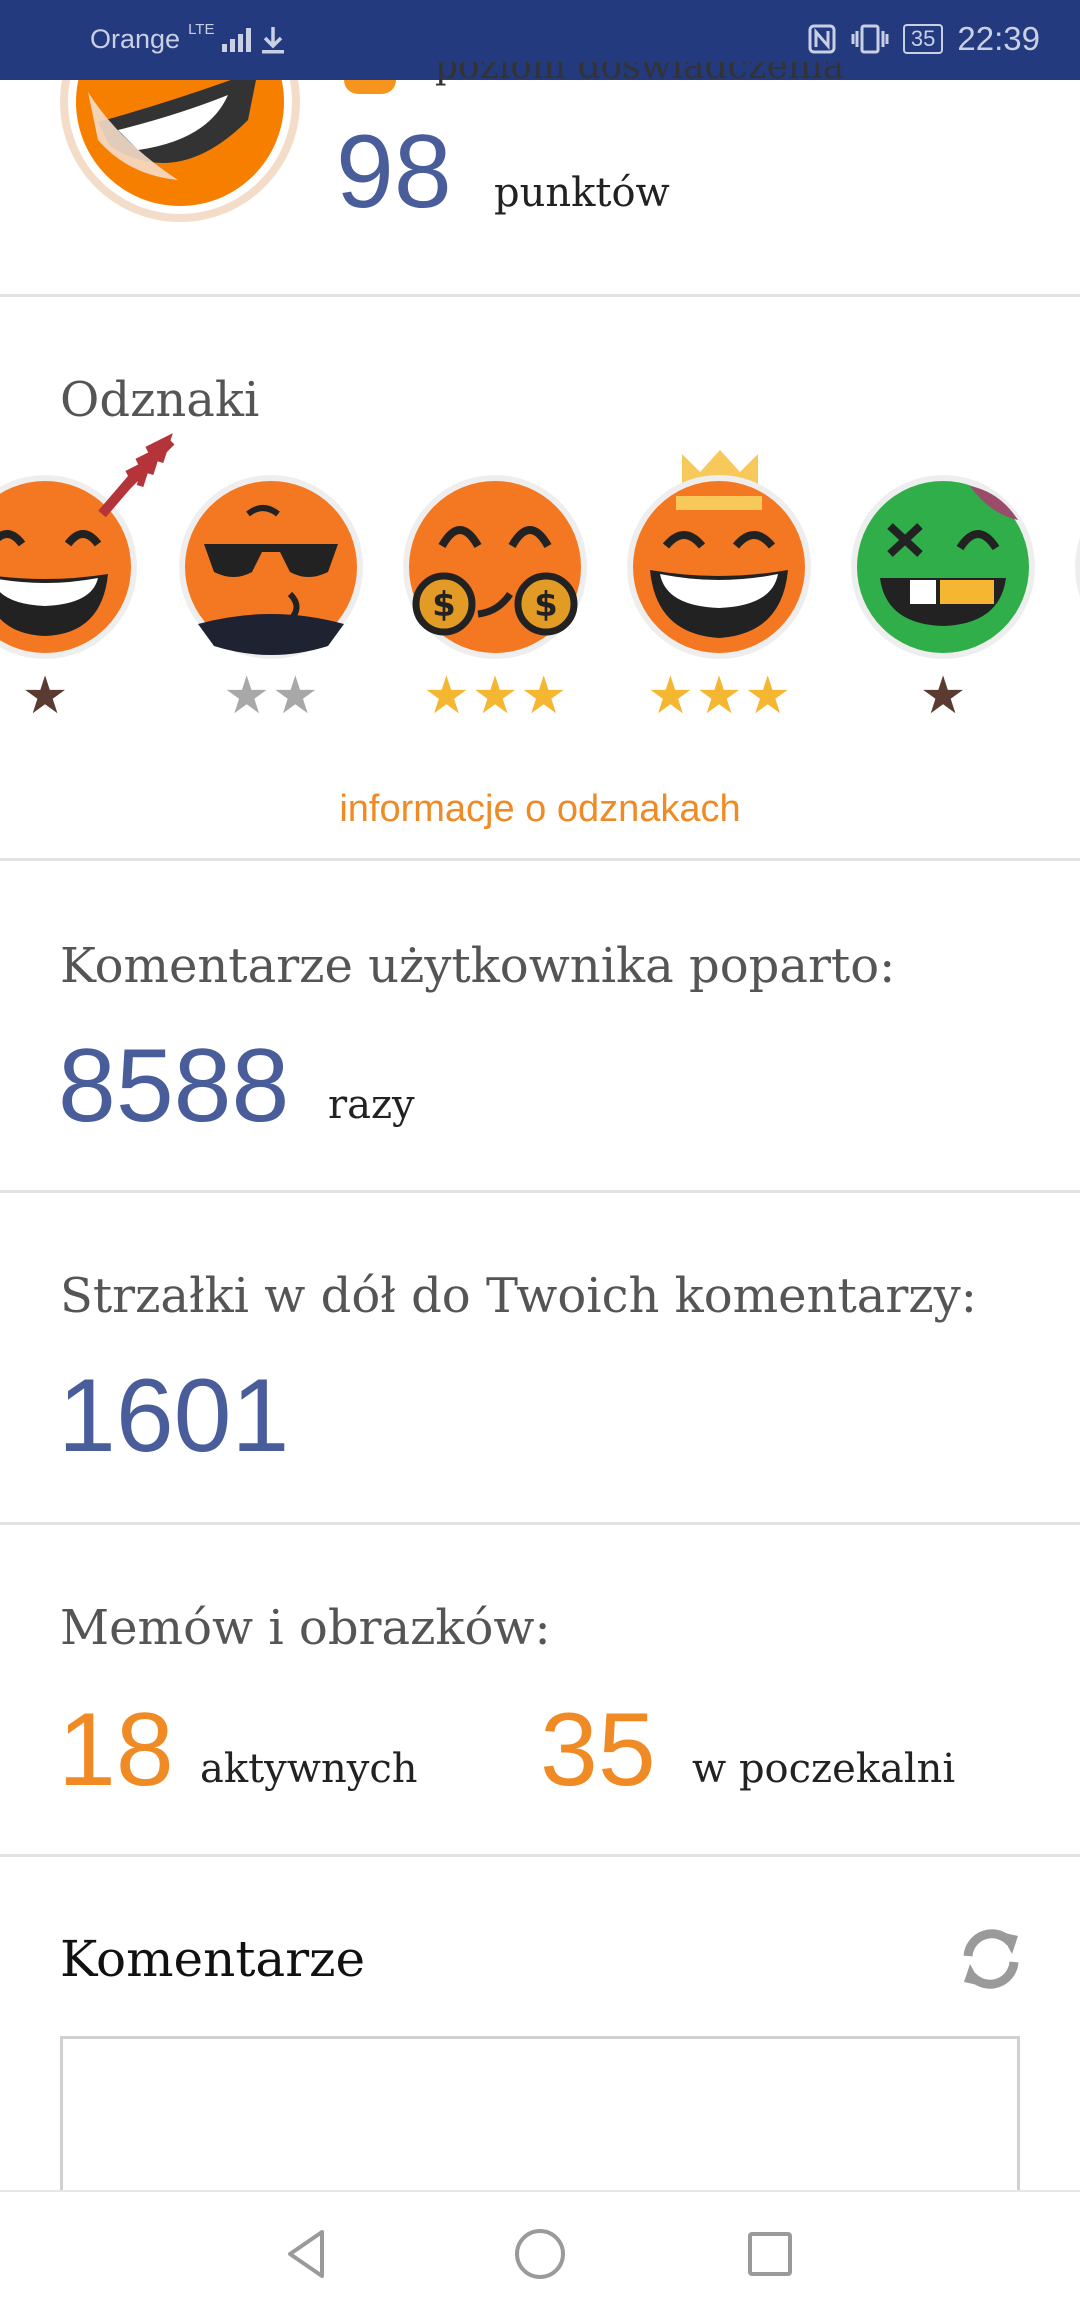  I want to click on battery-icon: 35, so click(923, 39).